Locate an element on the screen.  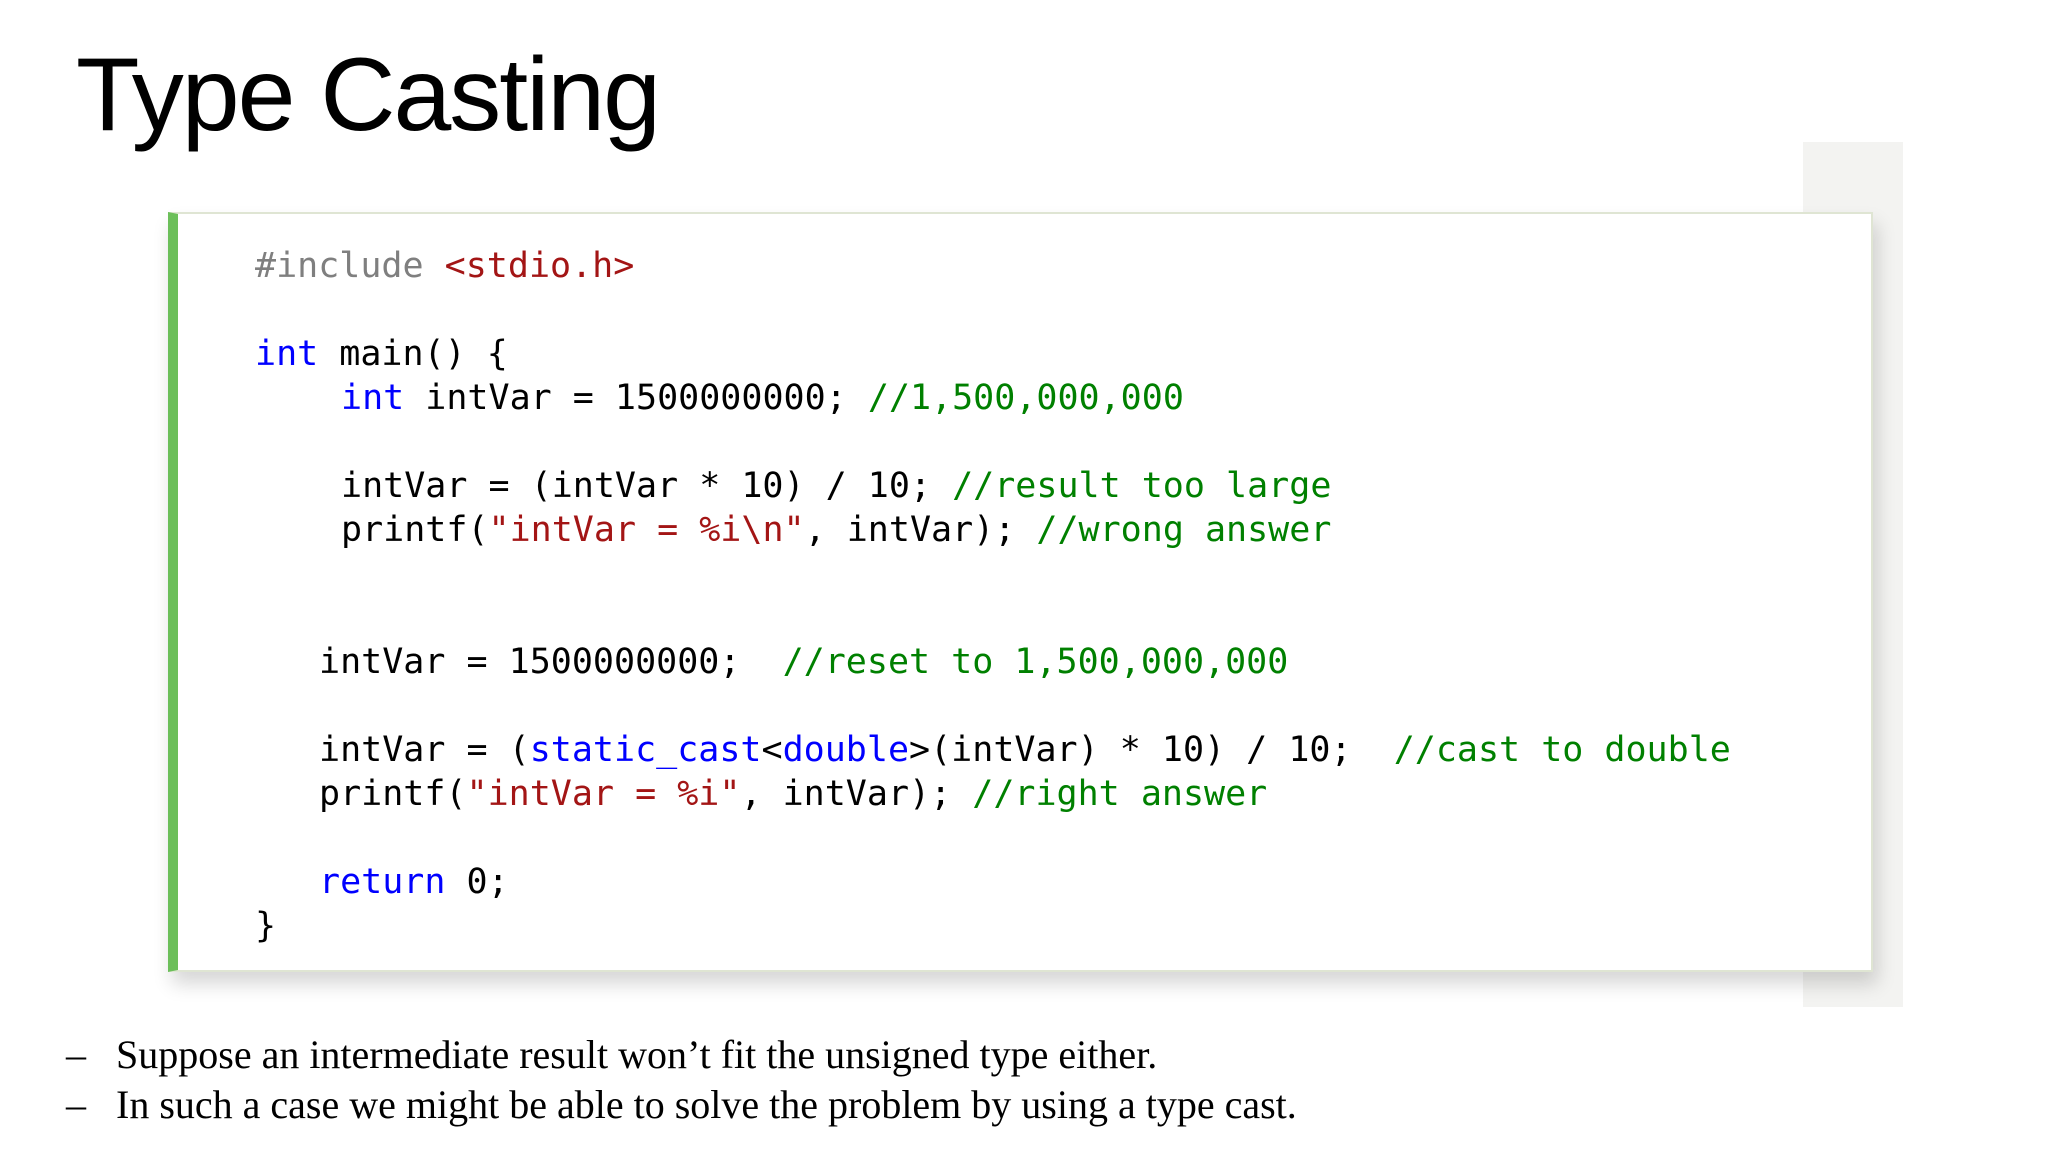
string-literal: "intVar = %i" is located at coordinates (603, 794).